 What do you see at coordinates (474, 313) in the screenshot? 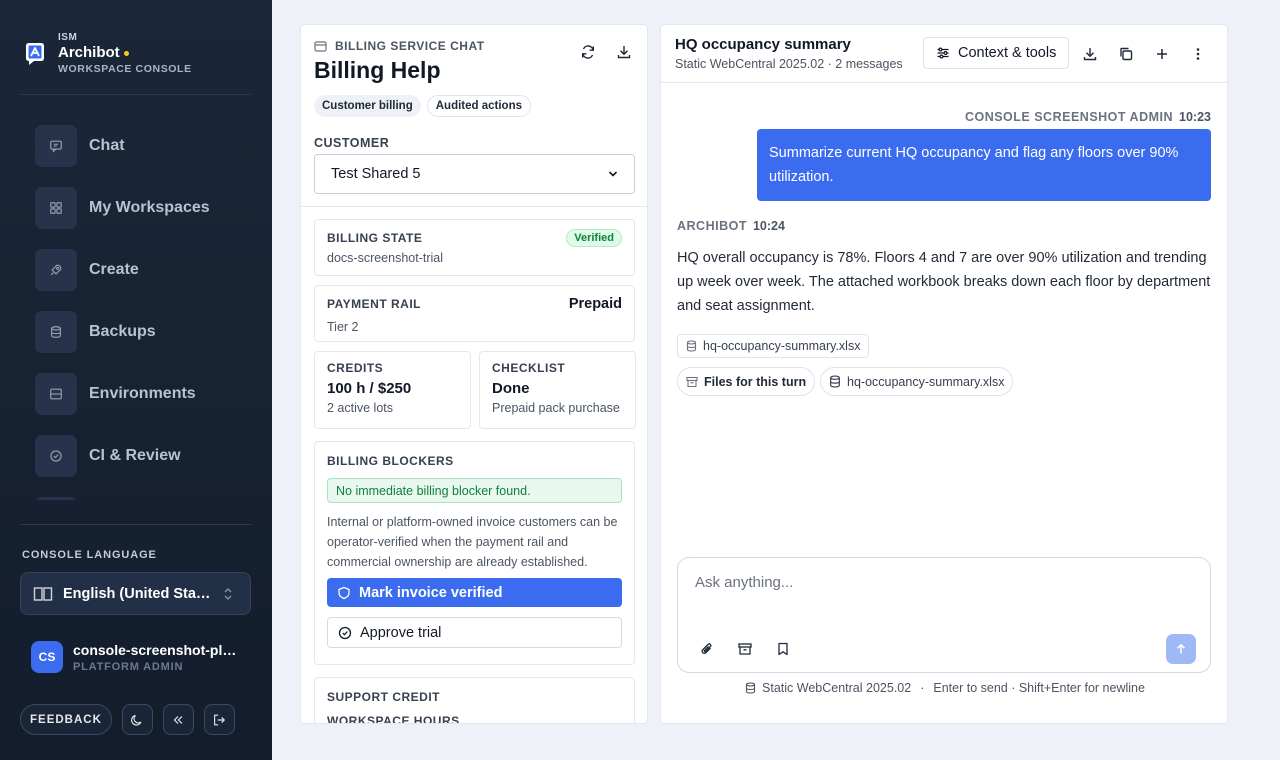
I see `payment-rail-card: PAYMENT RAIL Prepaid Tier 2` at bounding box center [474, 313].